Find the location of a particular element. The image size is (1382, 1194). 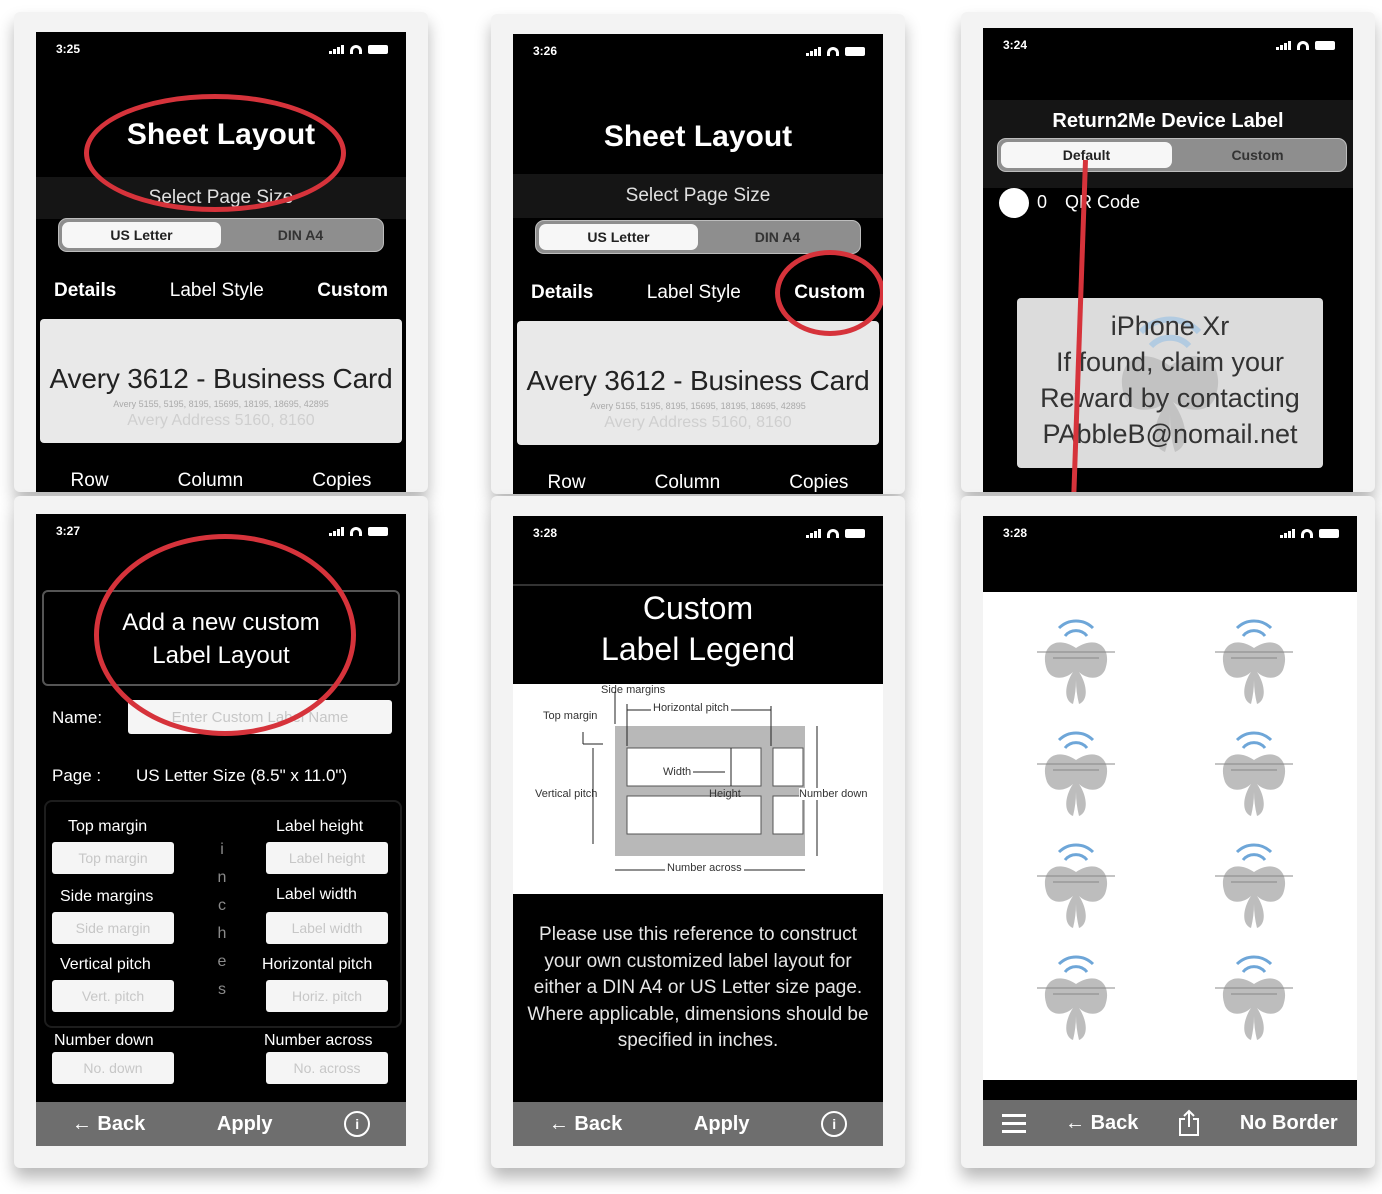

side-margins-caption: Side margins is located at coordinates (633, 690).